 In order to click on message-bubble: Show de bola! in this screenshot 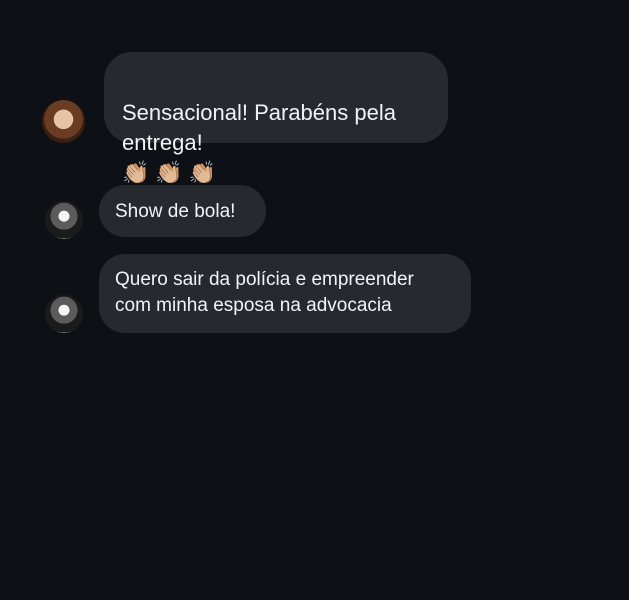, I will do `click(182, 211)`.